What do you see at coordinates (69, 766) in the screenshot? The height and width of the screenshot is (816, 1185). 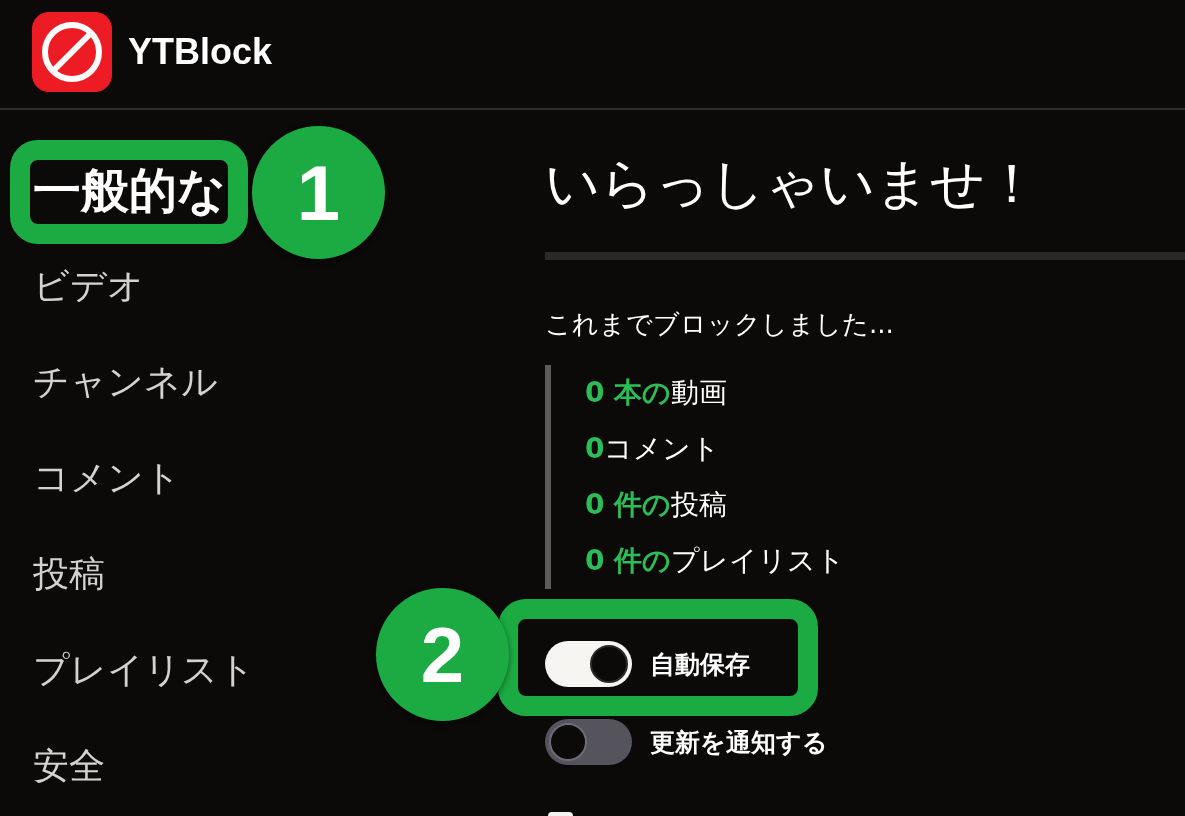 I see `sidebar-item: 安全` at bounding box center [69, 766].